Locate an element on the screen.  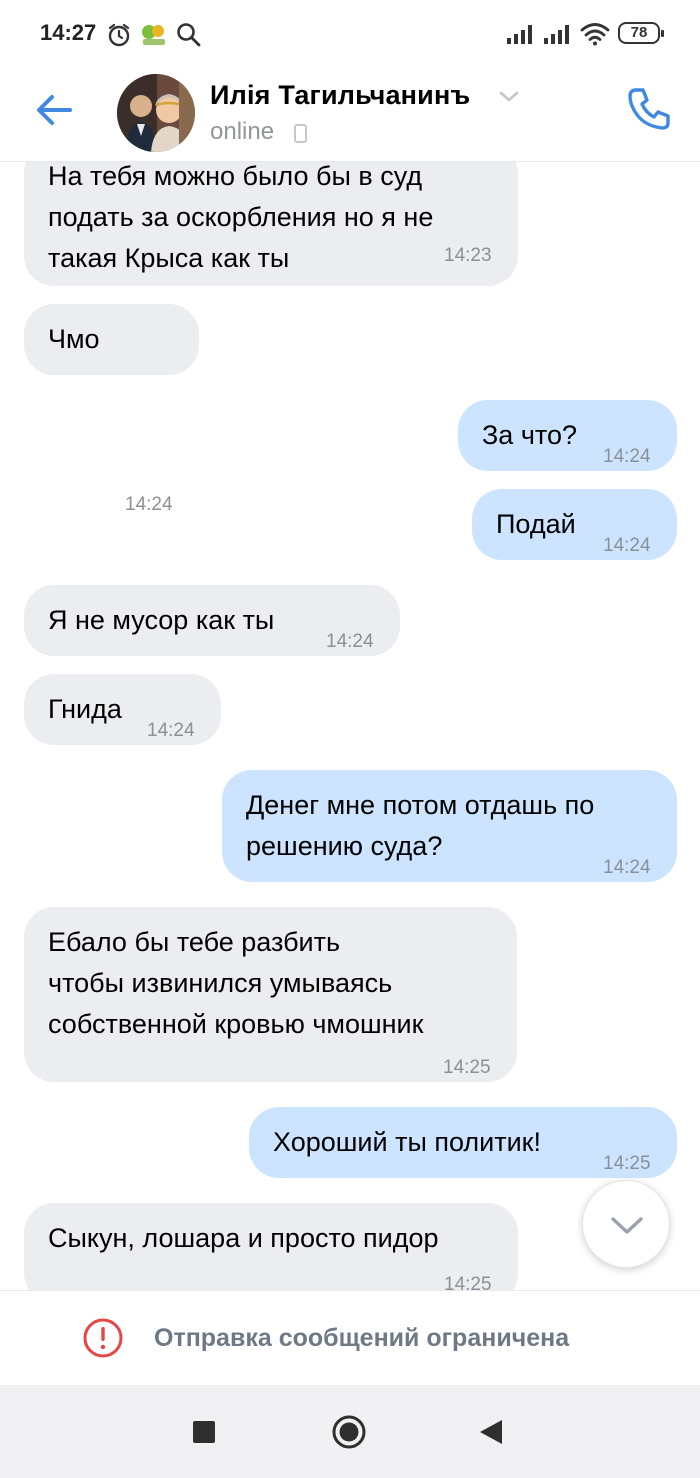
message-incoming: Чмо 14:24 is located at coordinates (111, 409).